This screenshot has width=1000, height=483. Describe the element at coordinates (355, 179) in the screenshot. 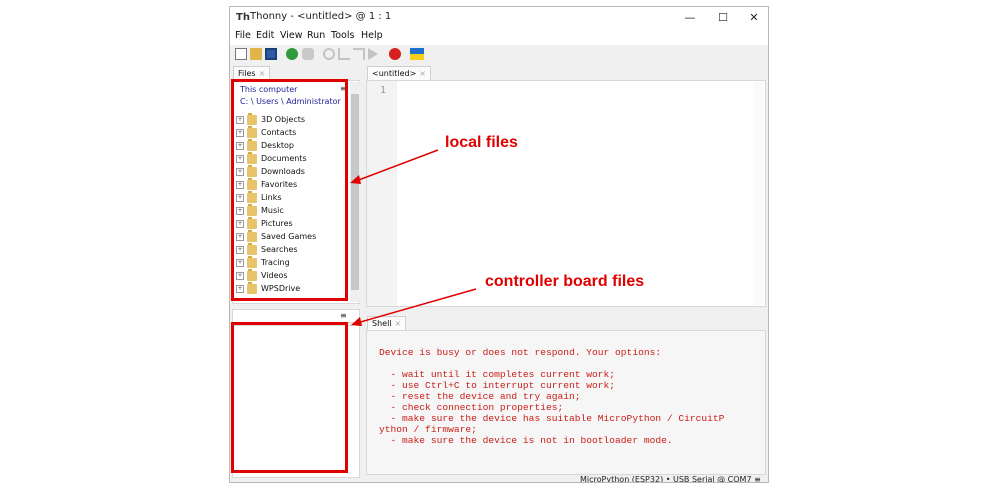

I see `local-files-arrowhead` at that location.